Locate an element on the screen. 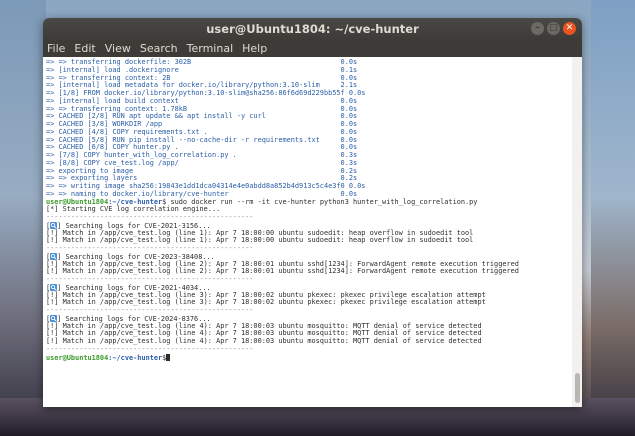 The width and height of the screenshot is (635, 436). window-title: user@Ubuntu1804: ~/cve-hunter is located at coordinates (312, 29).